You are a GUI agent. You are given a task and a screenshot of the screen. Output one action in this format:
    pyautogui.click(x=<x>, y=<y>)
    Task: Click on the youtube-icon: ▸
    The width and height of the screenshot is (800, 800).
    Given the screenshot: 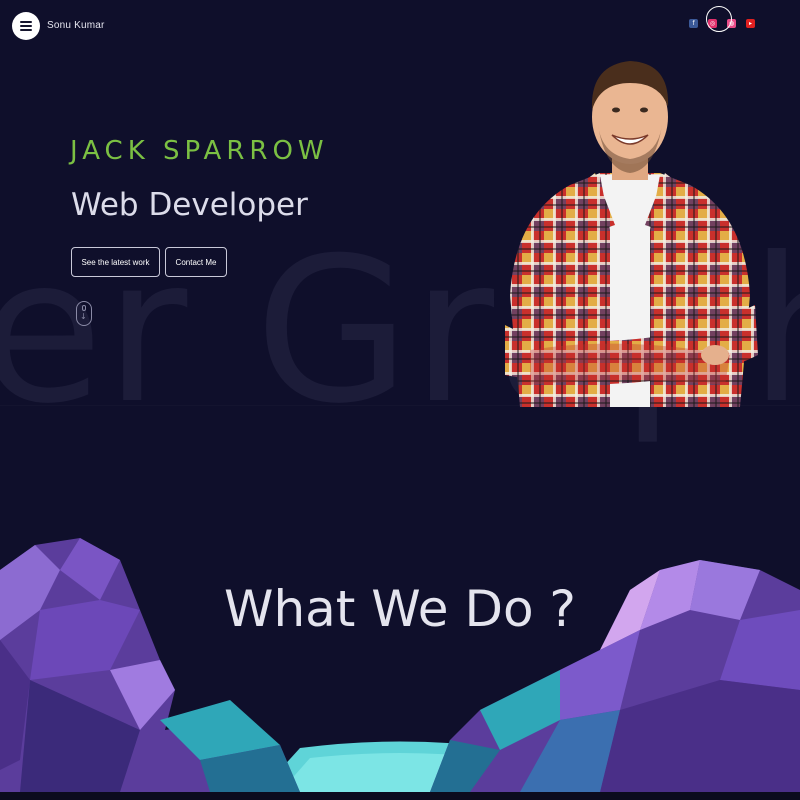 What is the action you would take?
    pyautogui.click(x=750, y=23)
    